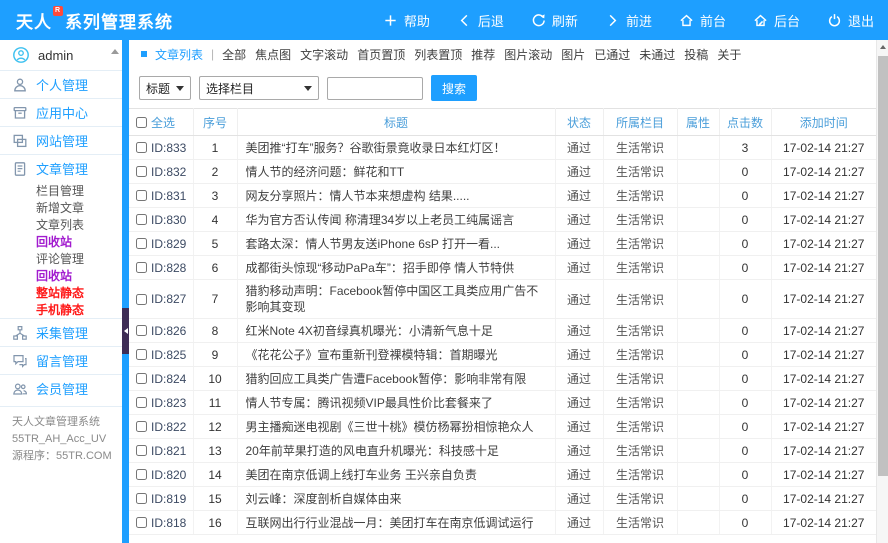  What do you see at coordinates (165, 88) in the screenshot?
I see `search-field-select: 标题` at bounding box center [165, 88].